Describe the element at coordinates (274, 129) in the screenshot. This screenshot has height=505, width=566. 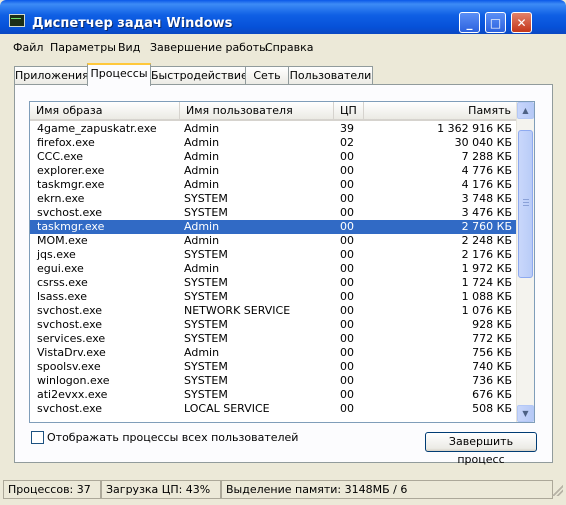
I see `table-row: 4game_zapuskatr.exe Admin 39 1 362 916 КБ` at that location.